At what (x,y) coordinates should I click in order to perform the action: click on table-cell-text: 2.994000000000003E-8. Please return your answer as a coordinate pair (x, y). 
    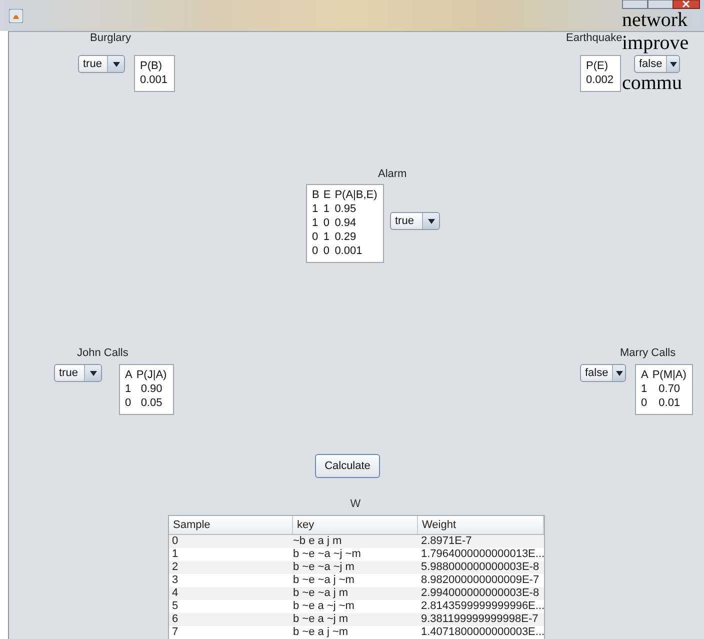
    Looking at the image, I should click on (480, 593).